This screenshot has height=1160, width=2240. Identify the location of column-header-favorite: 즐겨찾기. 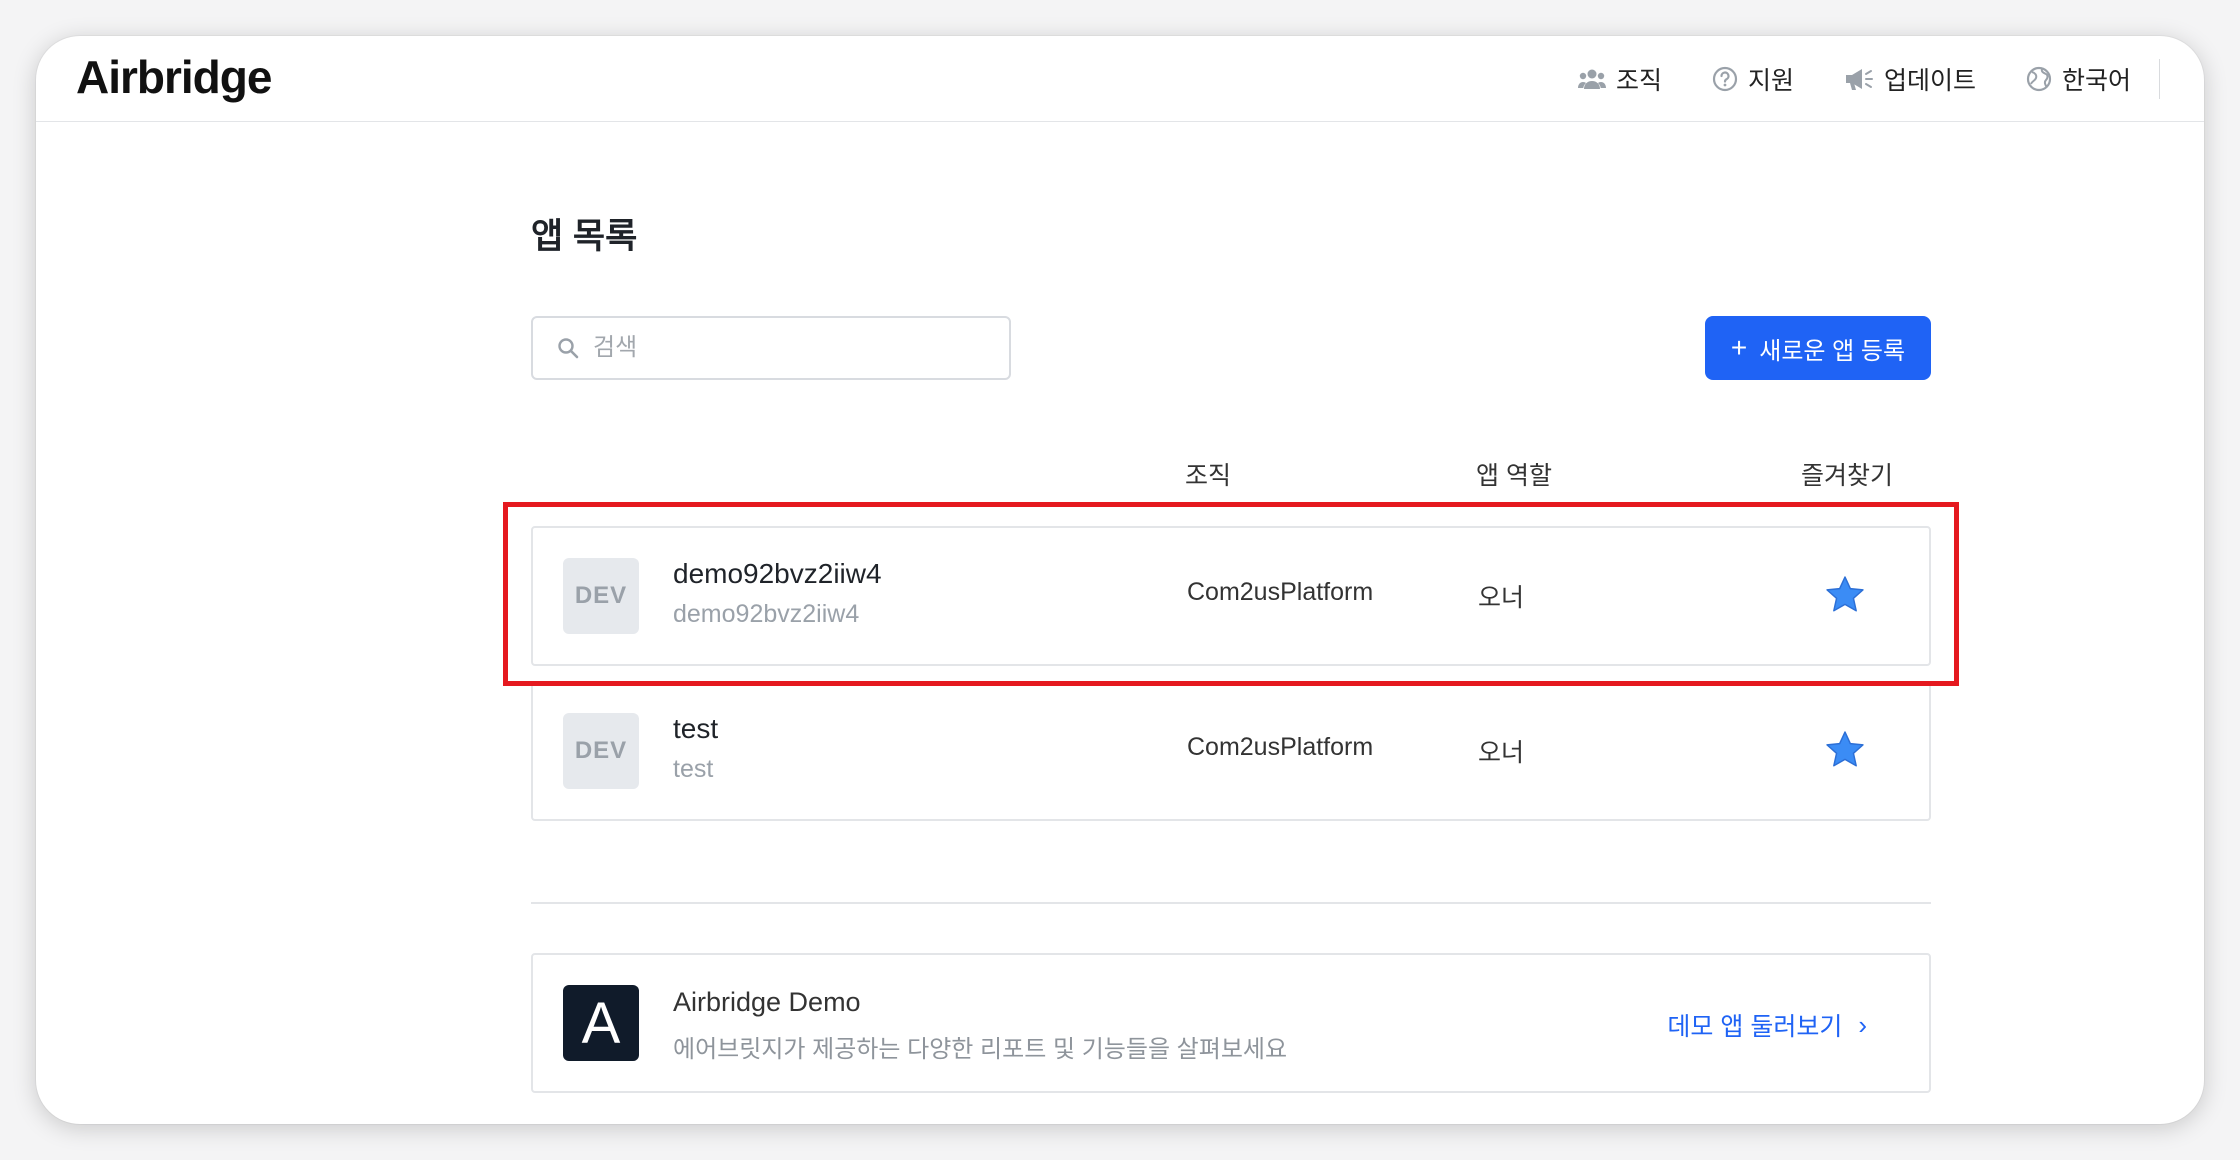
(1847, 476).